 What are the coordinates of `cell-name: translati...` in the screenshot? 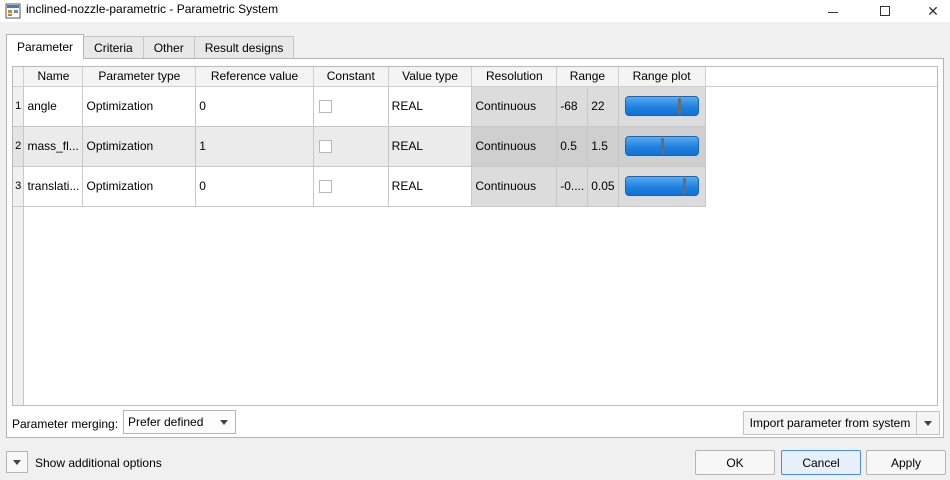 It's located at (53, 186).